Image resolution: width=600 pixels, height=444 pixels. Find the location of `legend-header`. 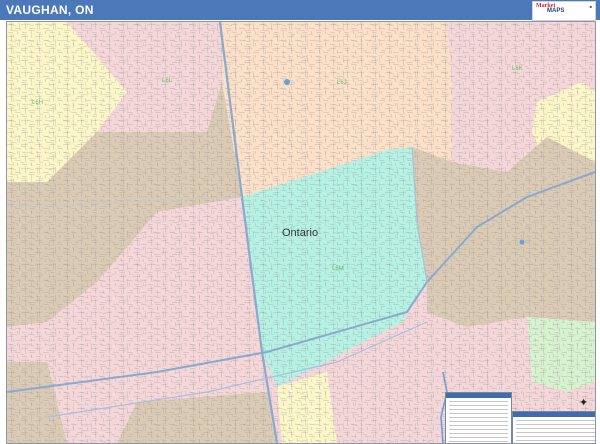

legend-header is located at coordinates (478, 395).